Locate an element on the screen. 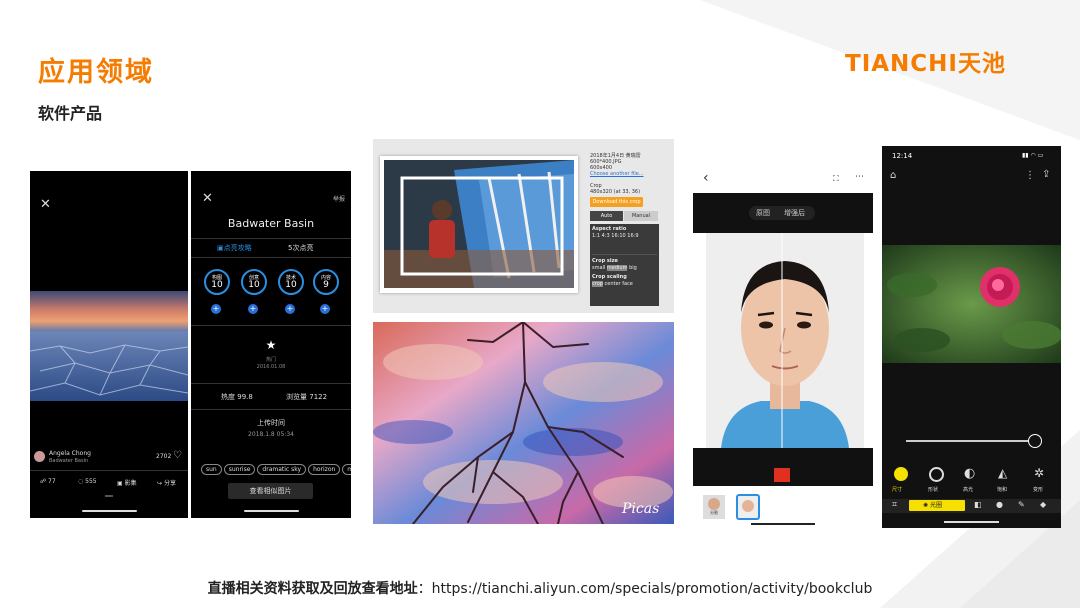  heart-icon: ♡ is located at coordinates (177, 455).